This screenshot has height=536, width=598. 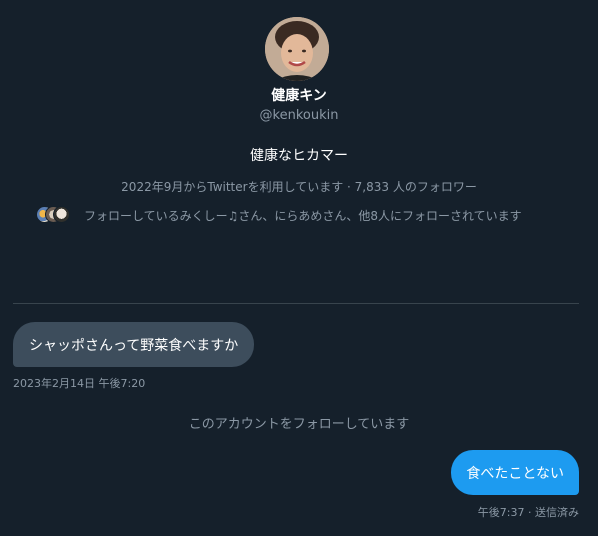 I want to click on profile-avatar, so click(x=297, y=49).